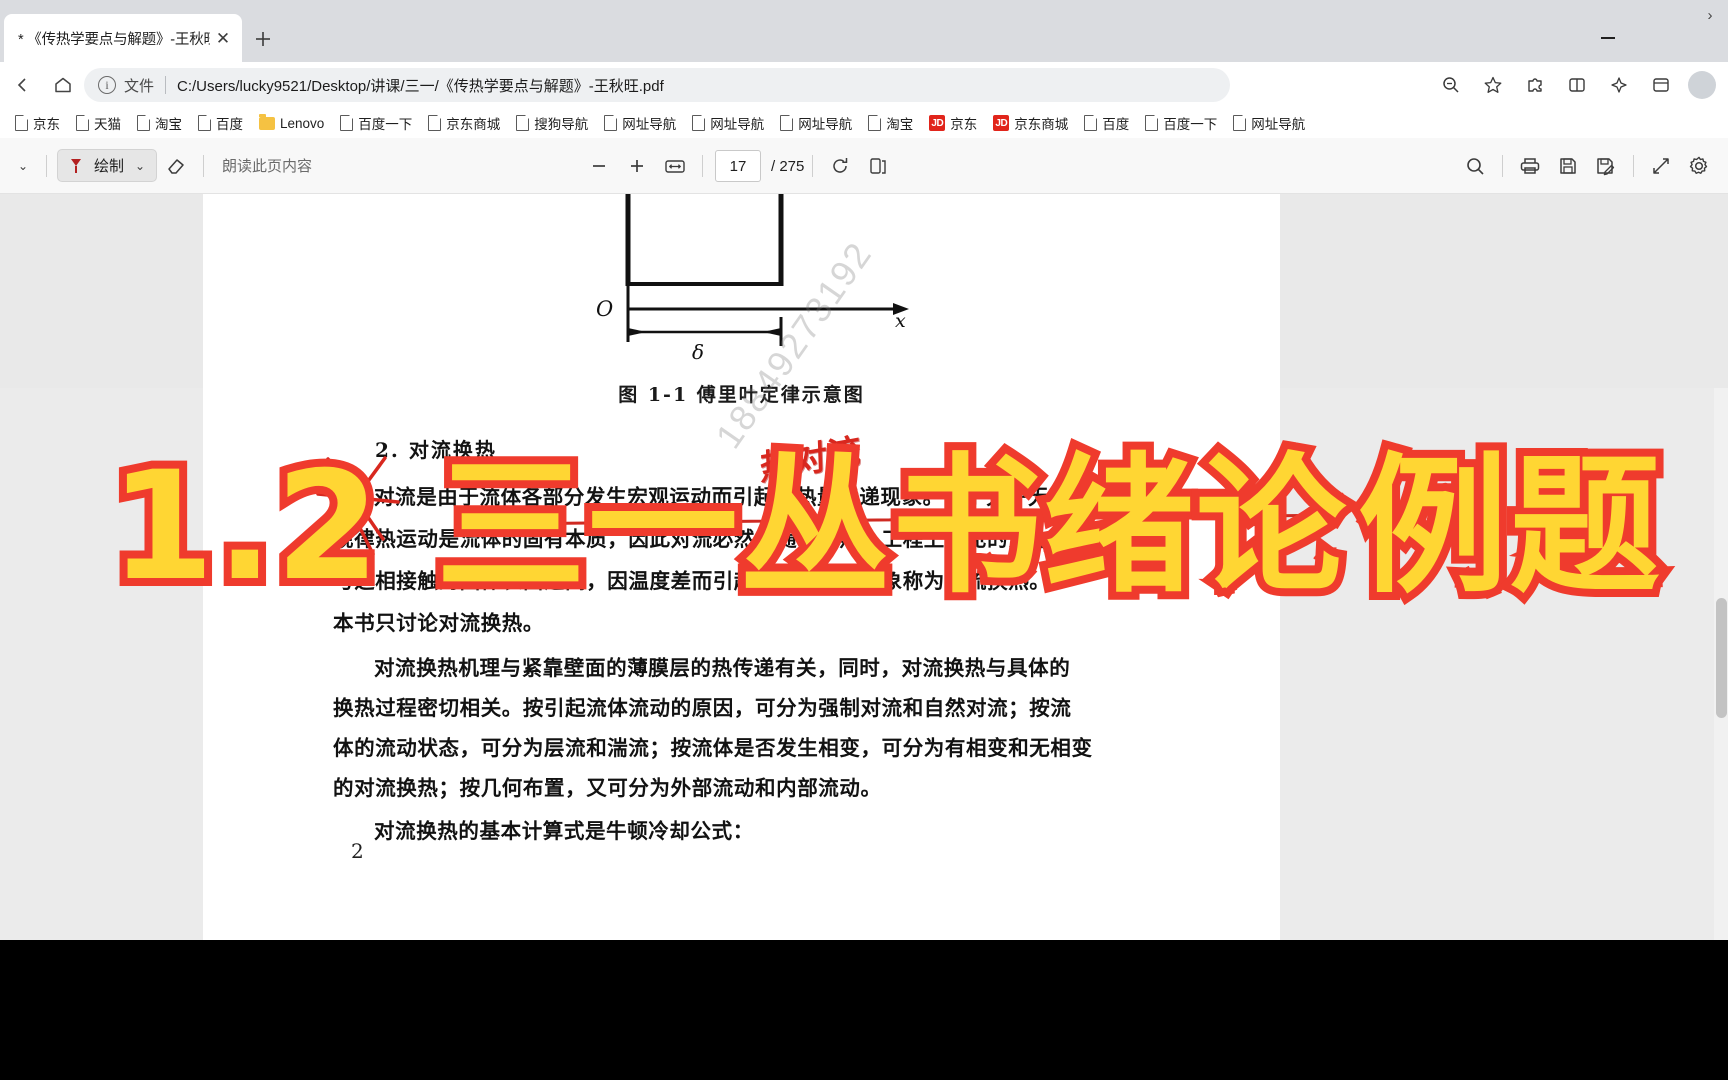 The width and height of the screenshot is (1728, 1080). I want to click on search-icon, so click(1475, 166).